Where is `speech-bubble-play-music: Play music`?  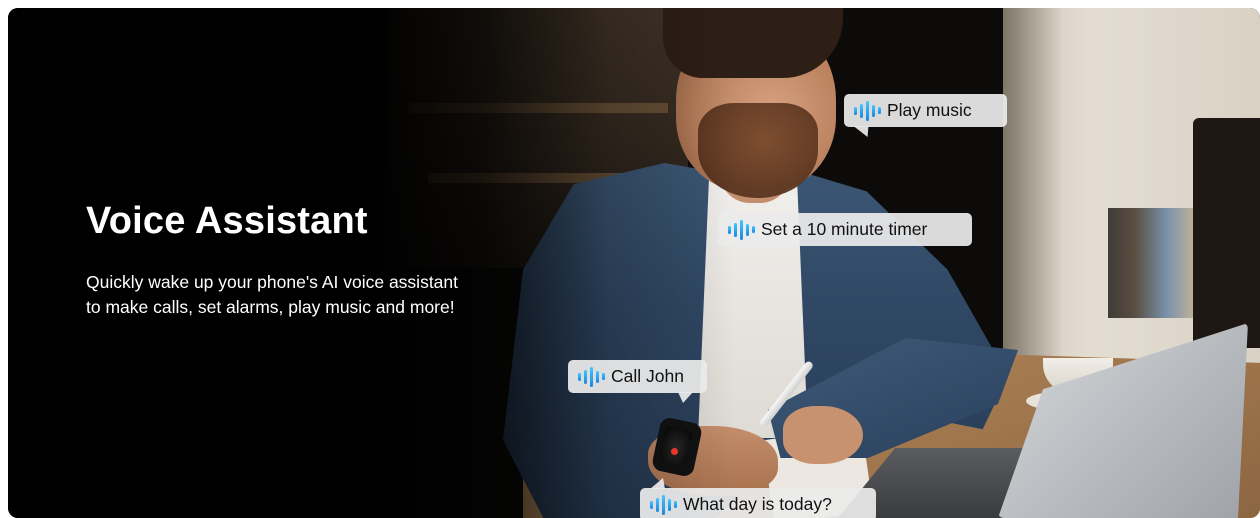
speech-bubble-play-music: Play music is located at coordinates (925, 115).